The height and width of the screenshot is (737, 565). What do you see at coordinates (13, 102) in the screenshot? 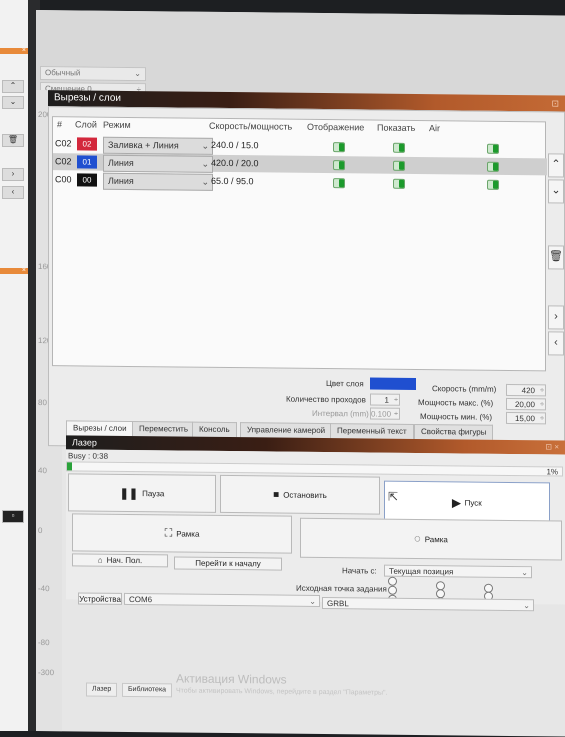
I see `arrow-down-button: ⌄` at bounding box center [13, 102].